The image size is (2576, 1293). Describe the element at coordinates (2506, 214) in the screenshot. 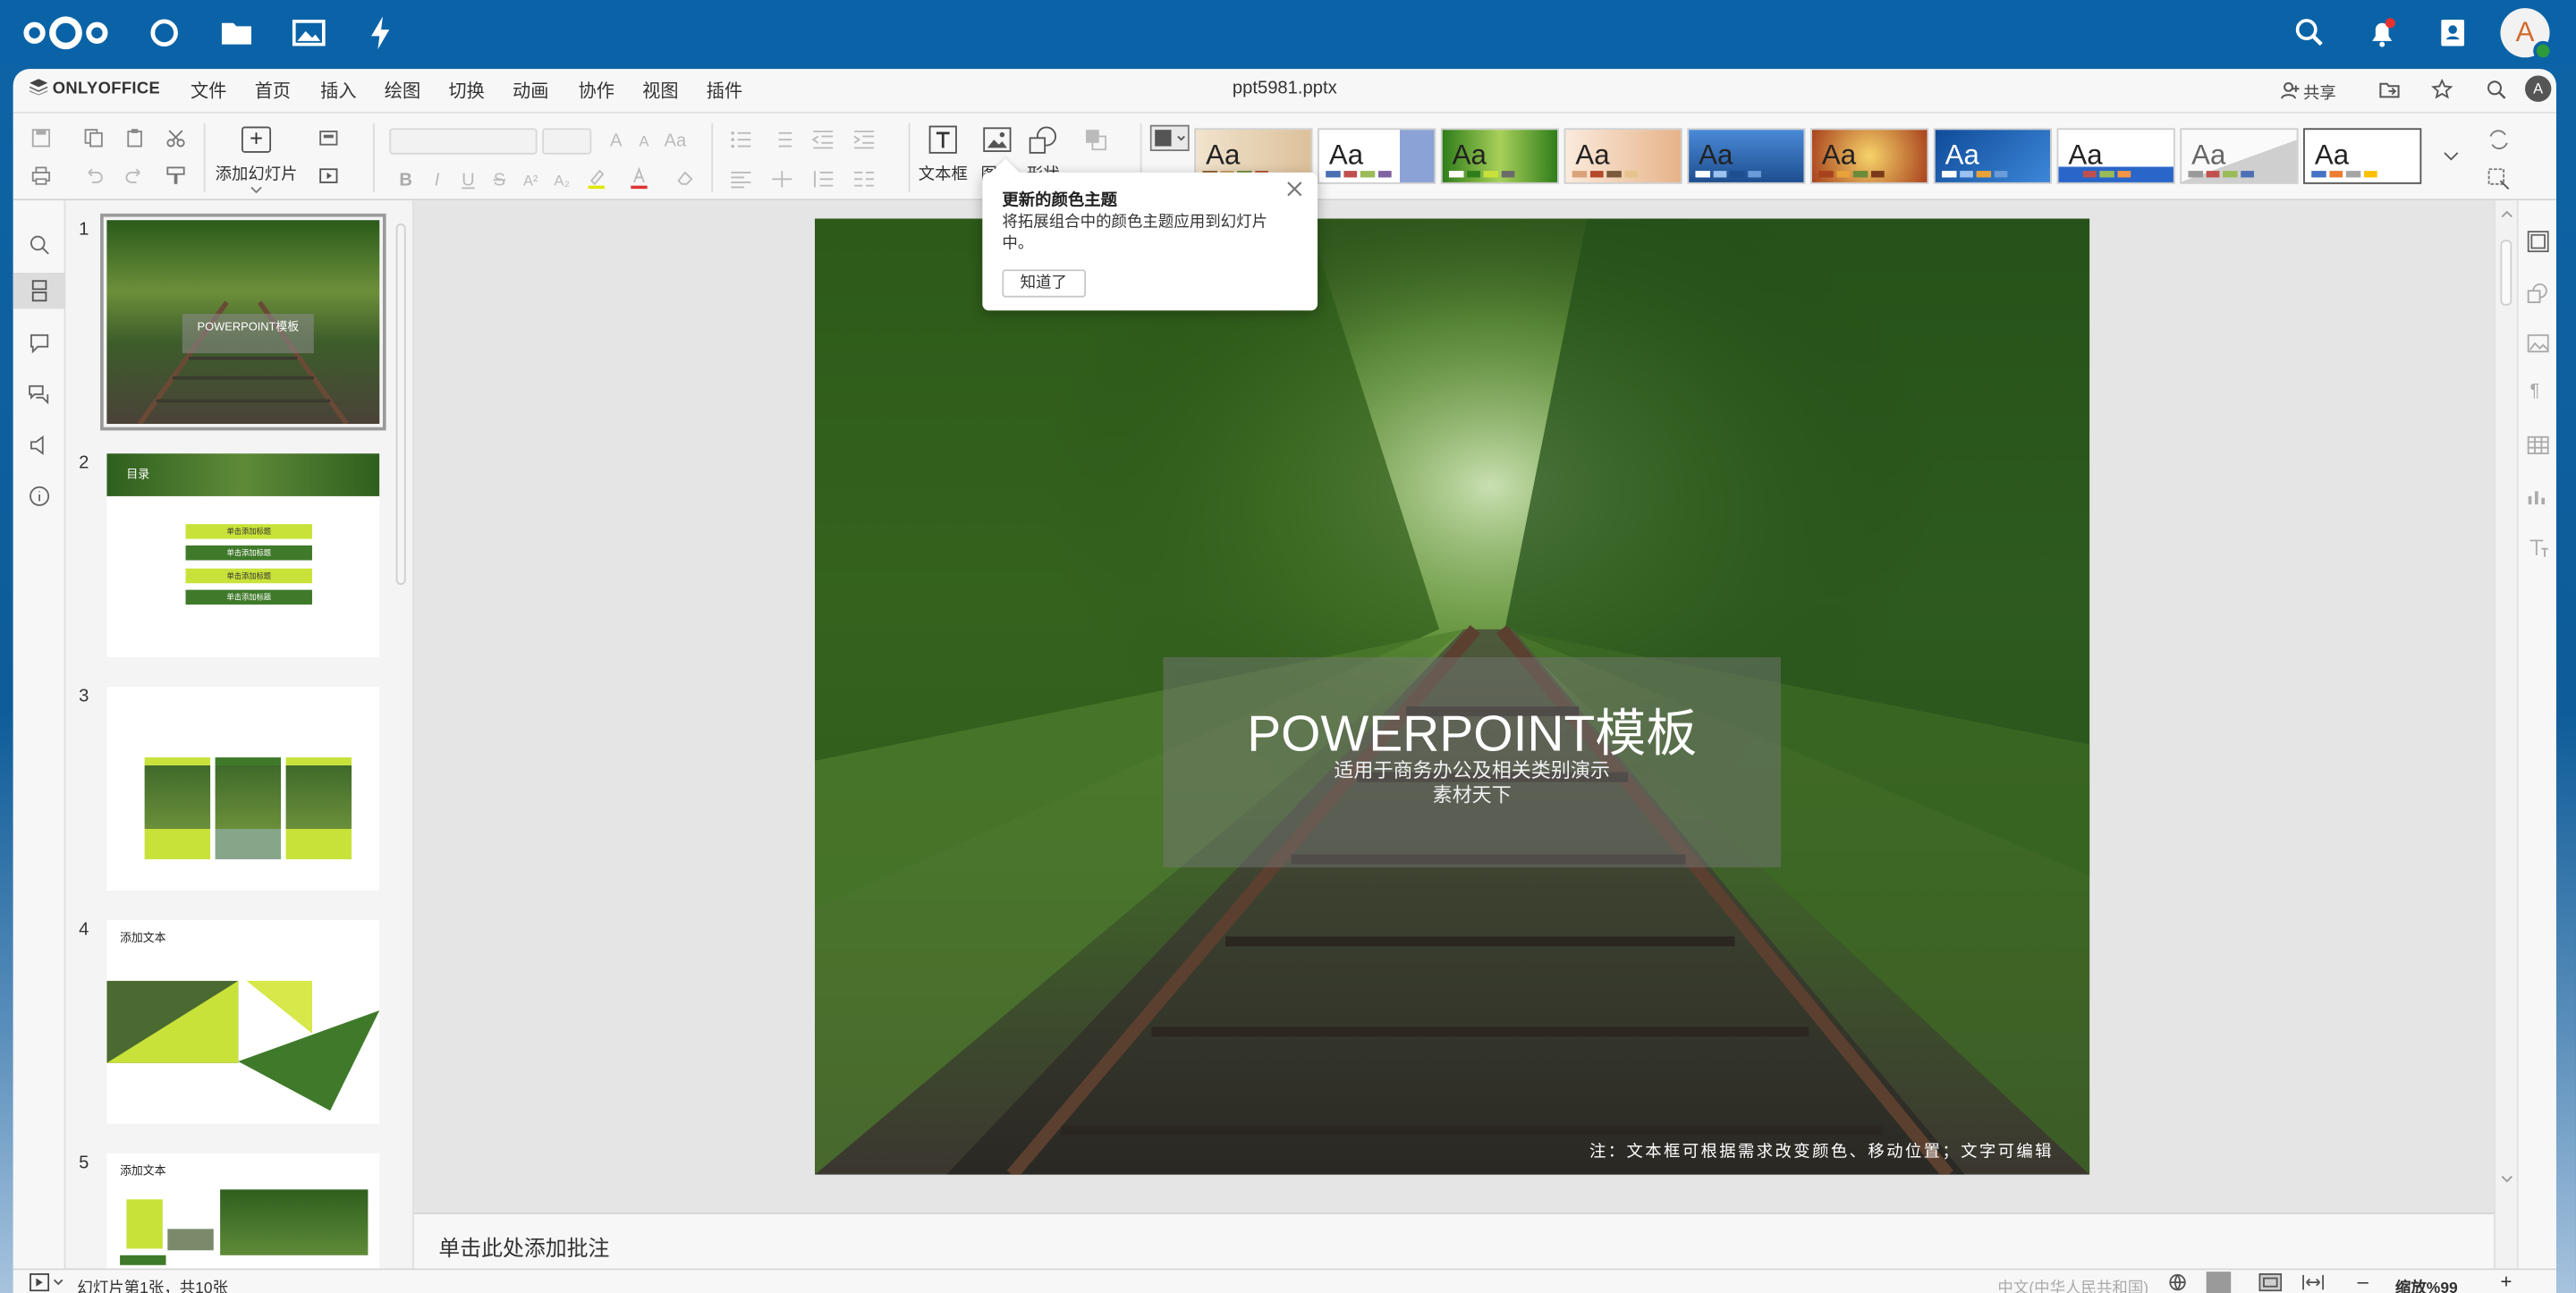

I see `scroll-up-icon` at that location.